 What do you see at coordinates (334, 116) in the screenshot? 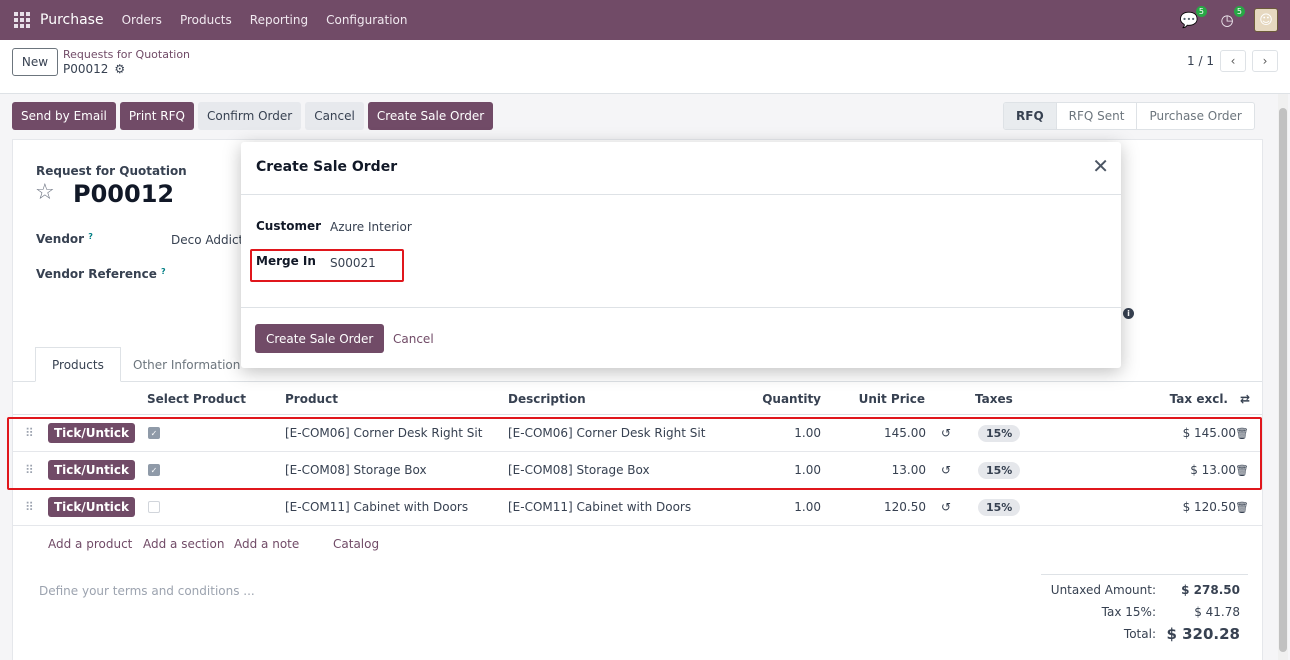
I see `cancel-order-button: Cancel` at bounding box center [334, 116].